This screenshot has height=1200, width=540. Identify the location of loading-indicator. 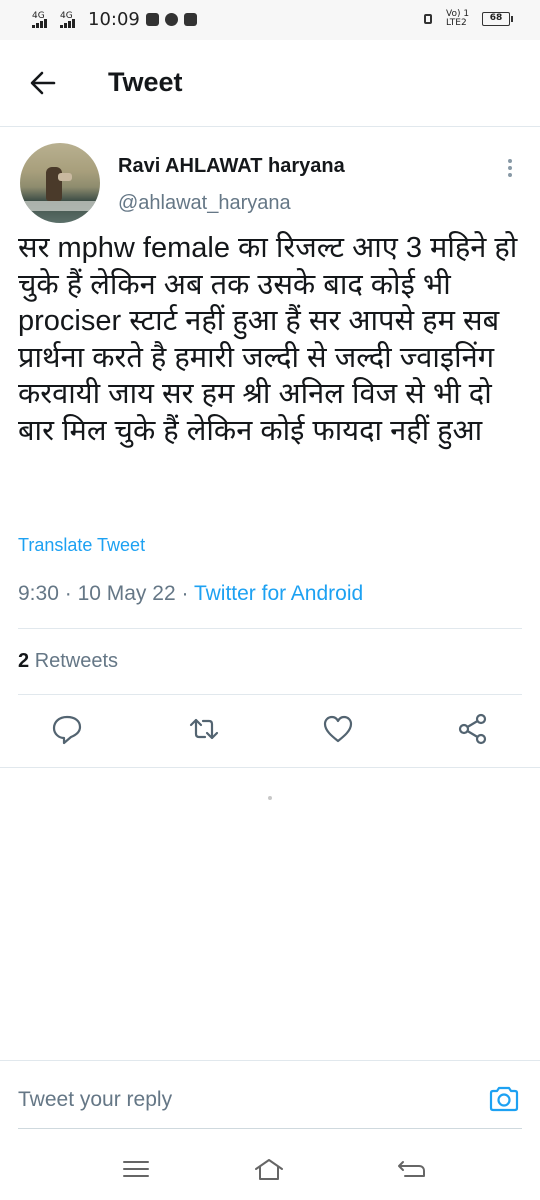
(270, 798).